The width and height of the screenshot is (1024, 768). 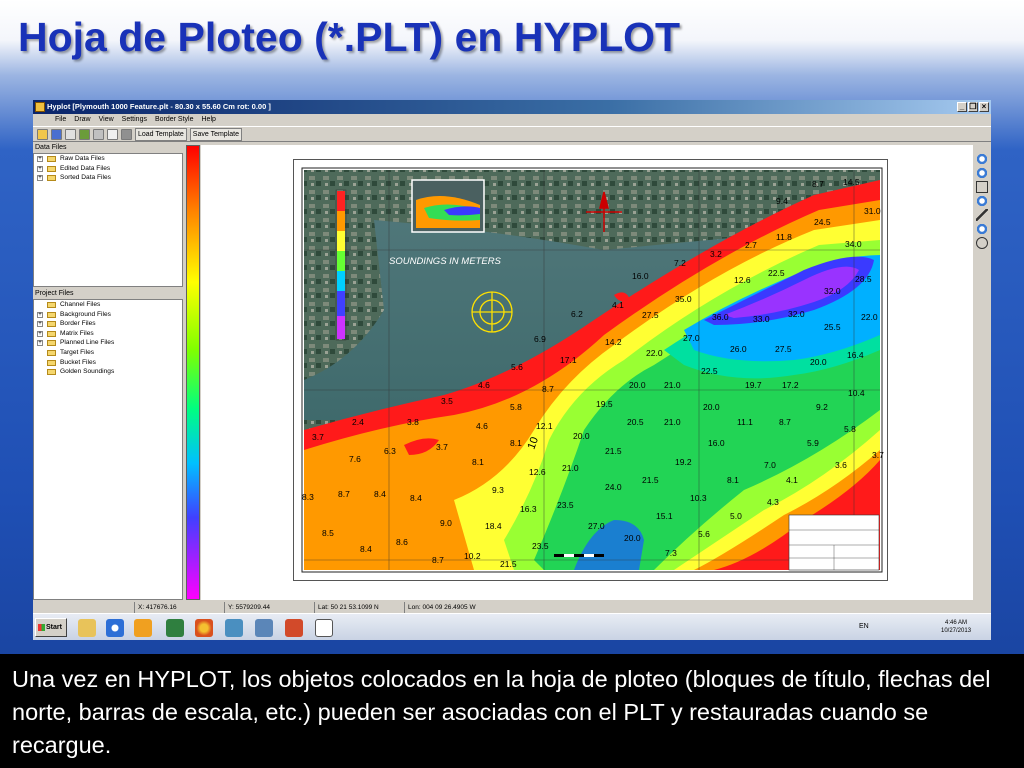 What do you see at coordinates (294, 628) in the screenshot?
I see `powerpoint-taskbar-icon` at bounding box center [294, 628].